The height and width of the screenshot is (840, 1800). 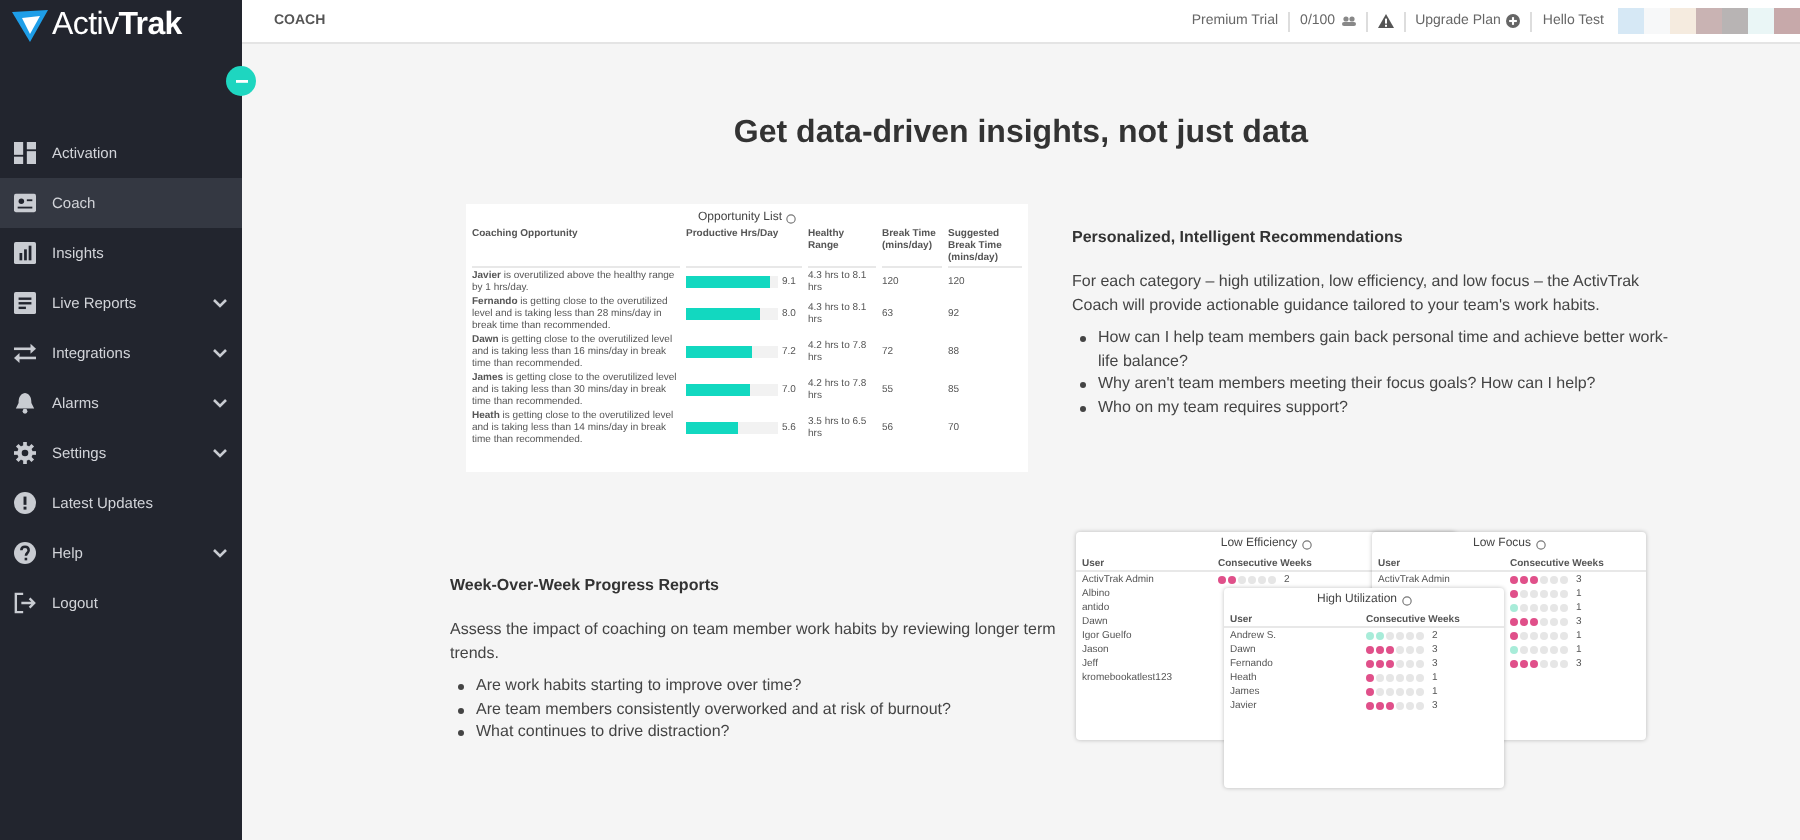 What do you see at coordinates (1223, 407) in the screenshot?
I see `bullet-text: Who on my team requires support?` at bounding box center [1223, 407].